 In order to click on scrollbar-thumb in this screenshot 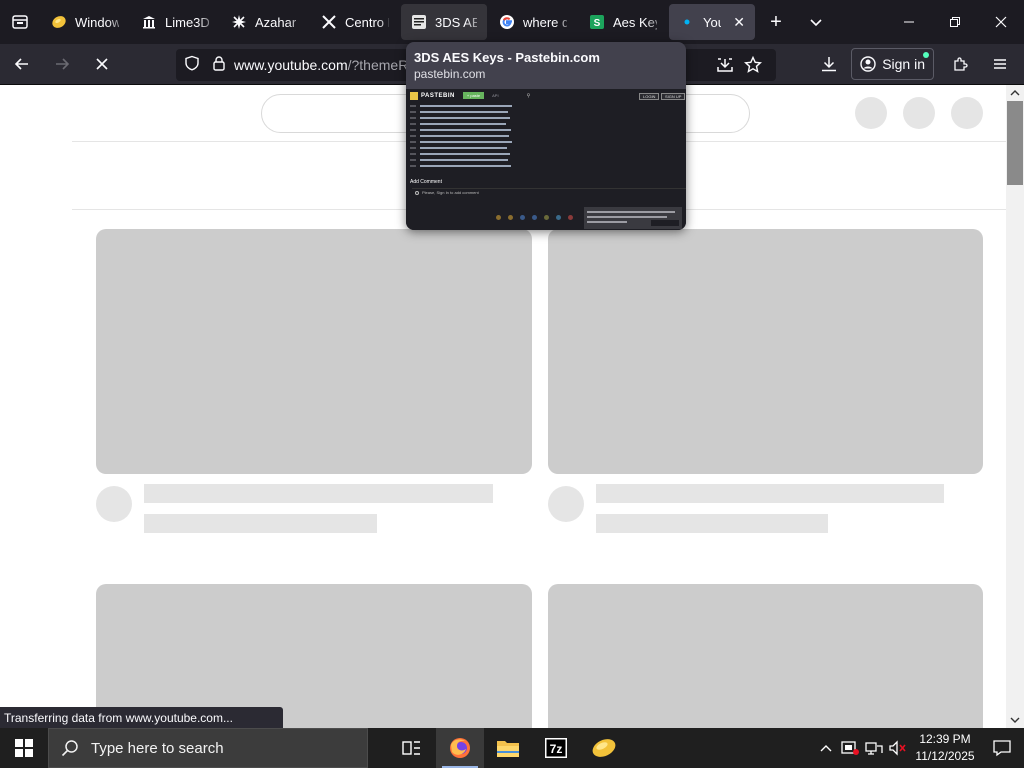, I will do `click(1015, 143)`.